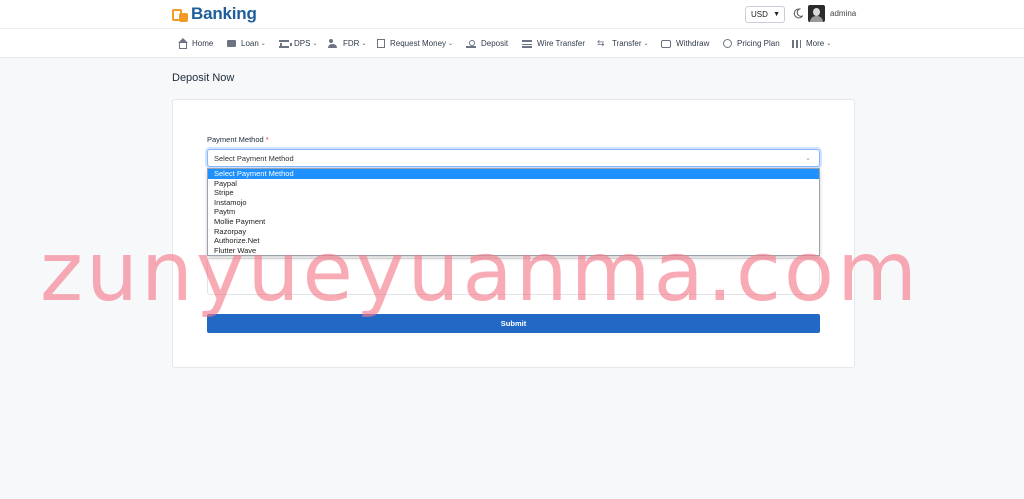 The width and height of the screenshot is (1024, 499). I want to click on nav-item-dps: DPS ⌄, so click(298, 43).